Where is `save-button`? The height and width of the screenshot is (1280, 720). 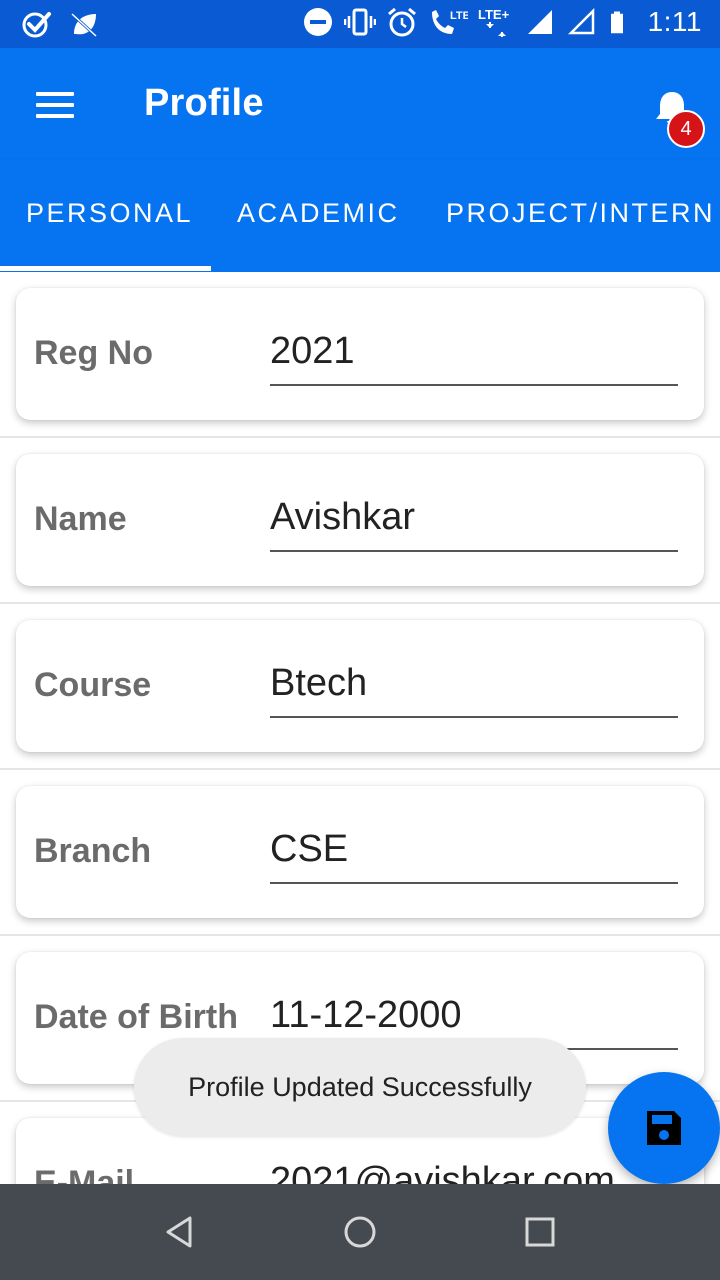
save-button is located at coordinates (664, 1128).